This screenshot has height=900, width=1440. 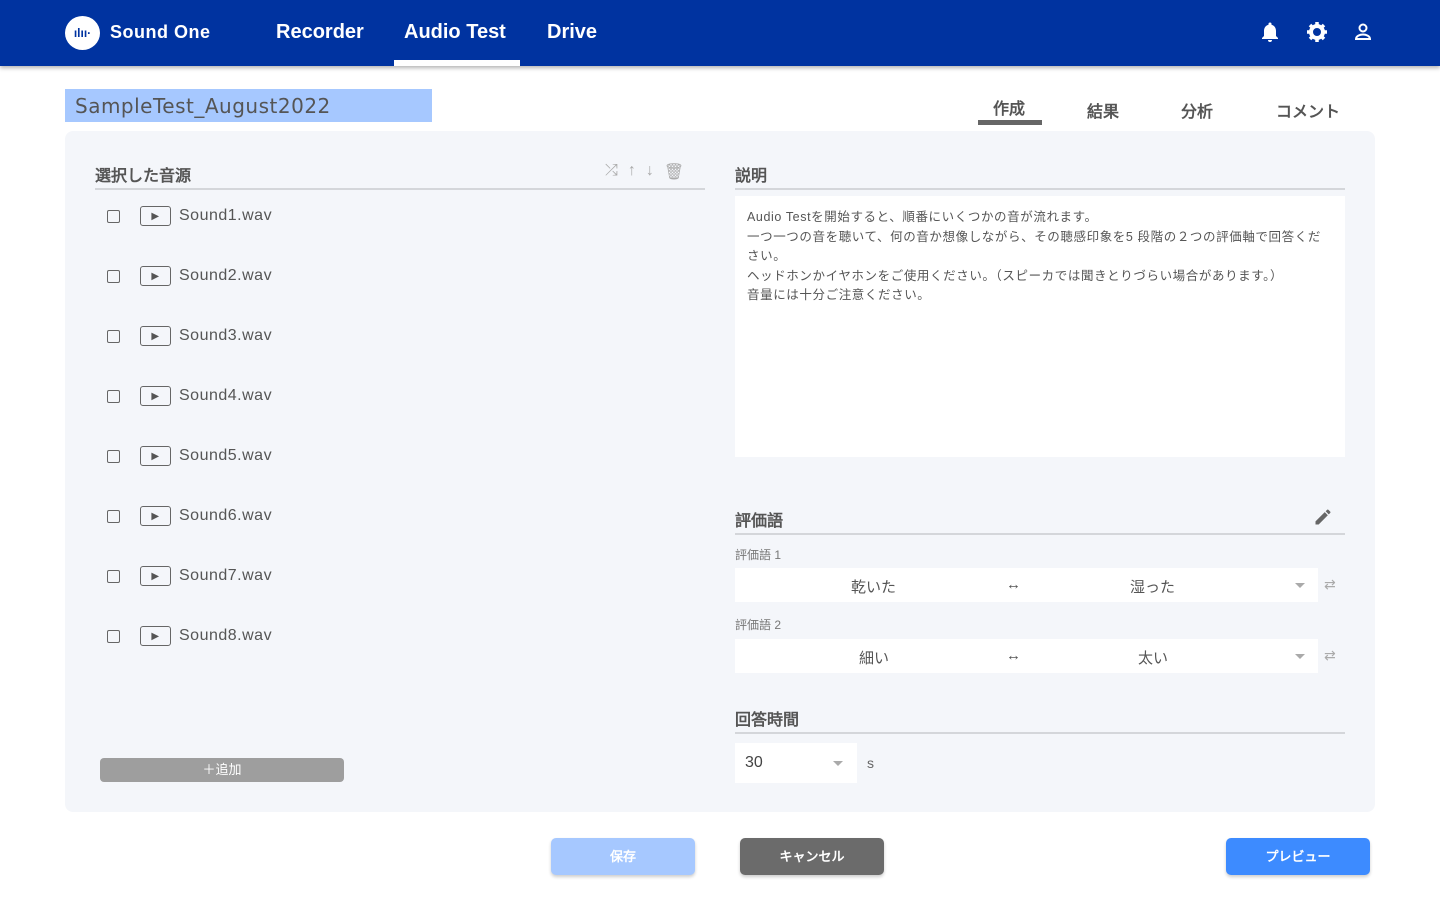 I want to click on description-heading: 説明, so click(x=1040, y=176).